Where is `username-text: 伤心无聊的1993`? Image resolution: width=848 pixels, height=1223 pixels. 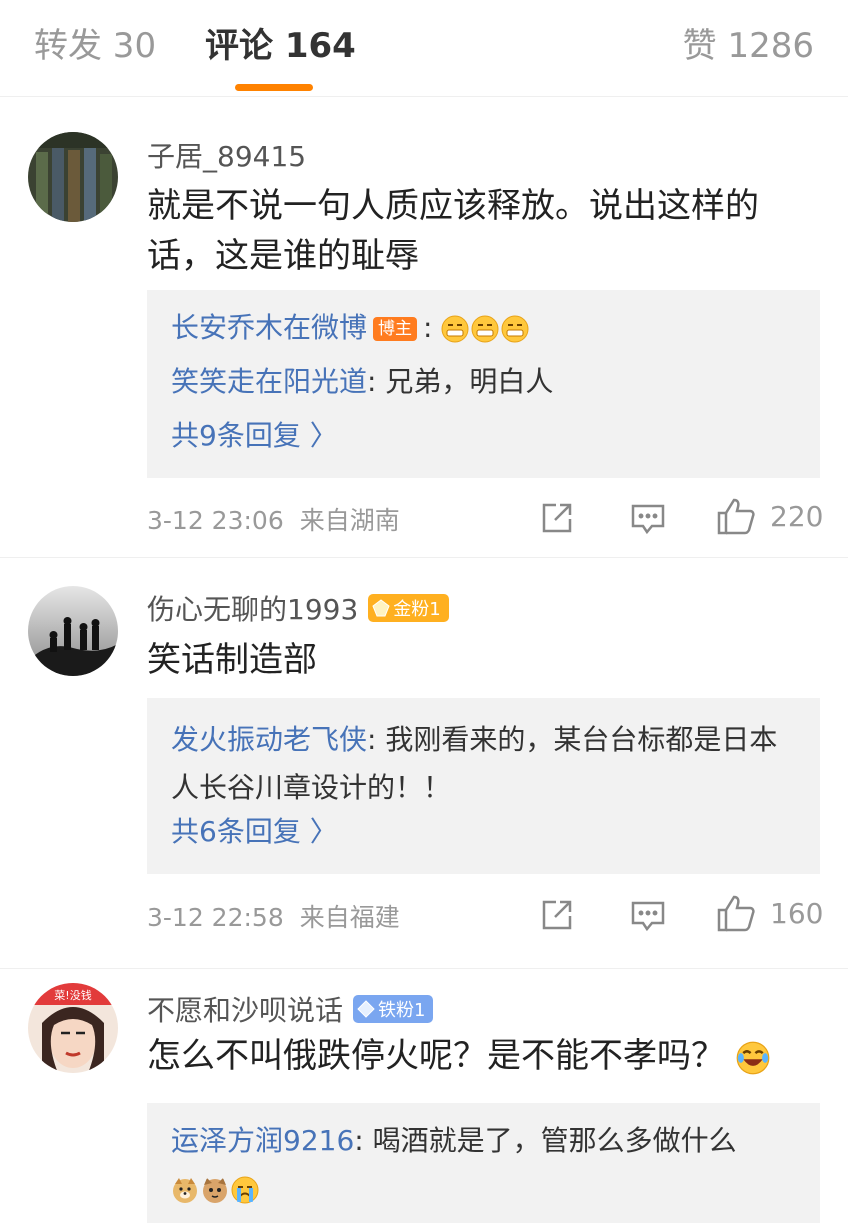 username-text: 伤心无聊的1993 is located at coordinates (252, 608).